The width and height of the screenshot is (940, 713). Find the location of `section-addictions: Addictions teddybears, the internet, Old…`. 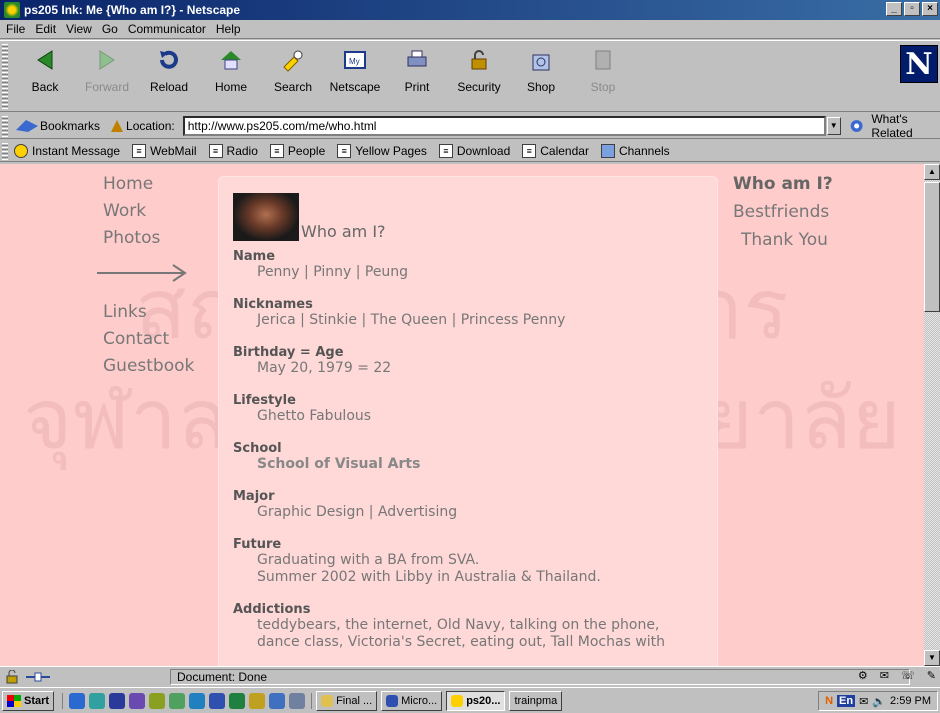

section-addictions: Addictions teddybears, the internet, Old… is located at coordinates (475, 626).